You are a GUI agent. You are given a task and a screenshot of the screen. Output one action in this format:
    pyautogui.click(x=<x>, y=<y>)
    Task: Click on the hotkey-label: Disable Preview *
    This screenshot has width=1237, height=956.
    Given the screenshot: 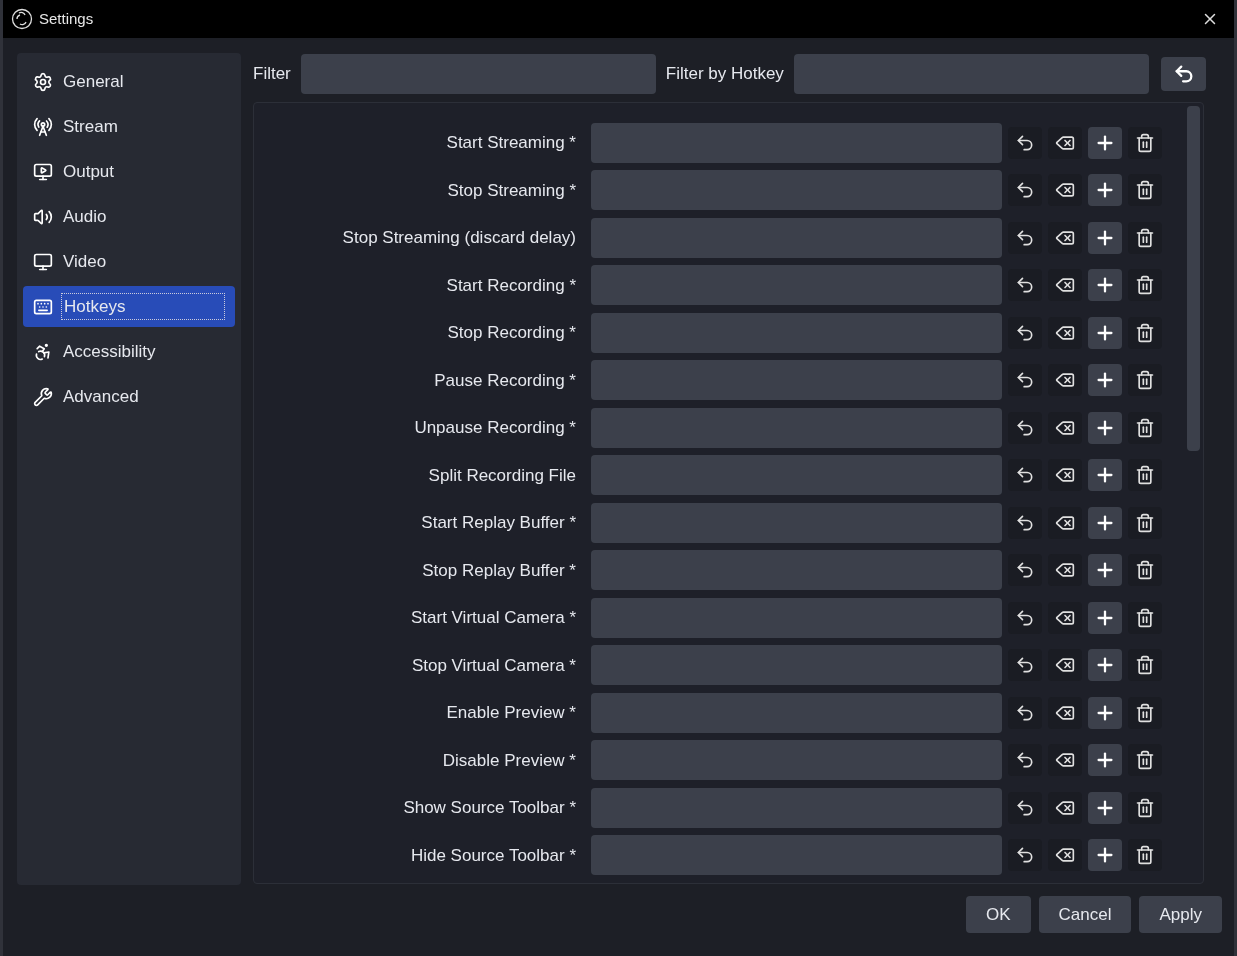 What is the action you would take?
    pyautogui.click(x=508, y=760)
    